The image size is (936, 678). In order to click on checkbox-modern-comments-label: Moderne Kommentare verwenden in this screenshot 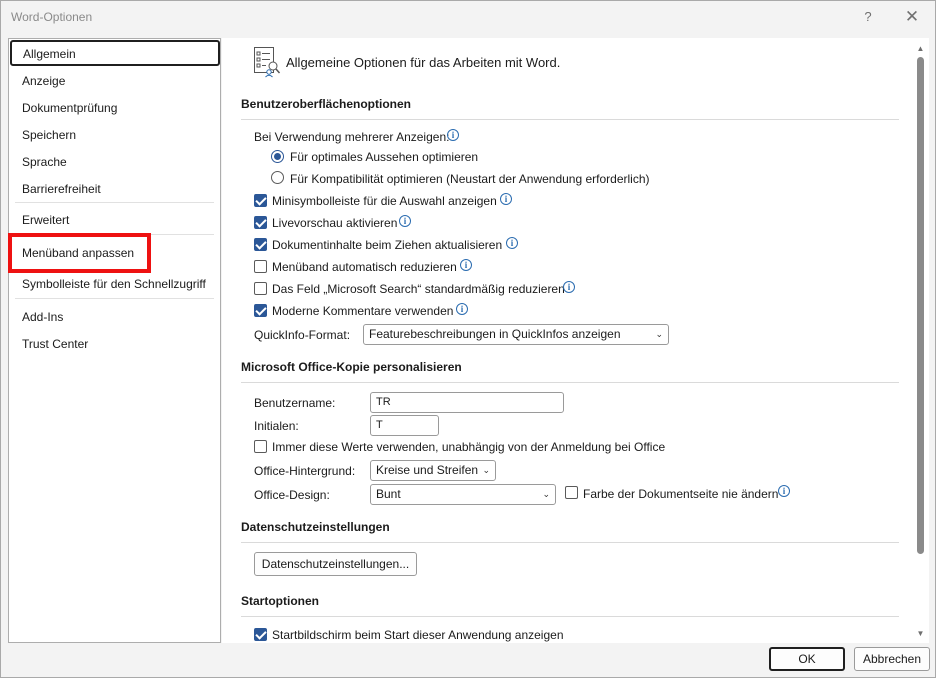, I will do `click(362, 311)`.